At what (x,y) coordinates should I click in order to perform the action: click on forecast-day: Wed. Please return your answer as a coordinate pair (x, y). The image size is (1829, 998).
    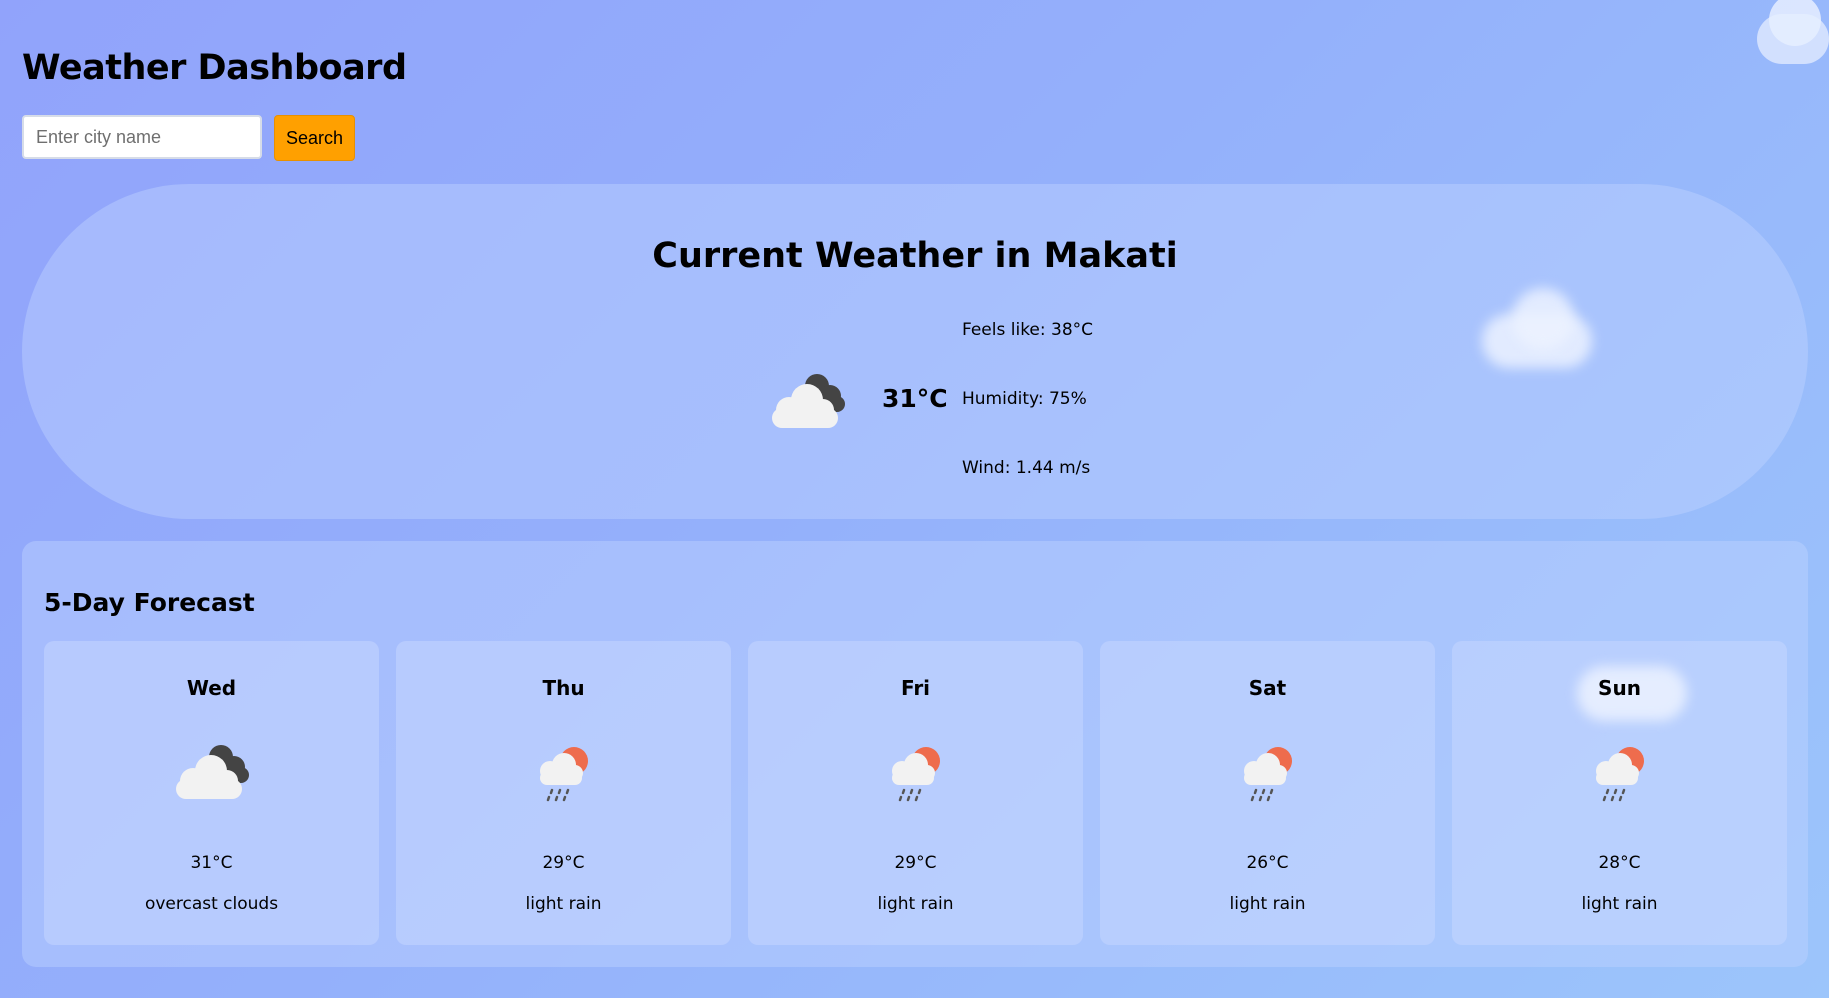
    Looking at the image, I should click on (211, 688).